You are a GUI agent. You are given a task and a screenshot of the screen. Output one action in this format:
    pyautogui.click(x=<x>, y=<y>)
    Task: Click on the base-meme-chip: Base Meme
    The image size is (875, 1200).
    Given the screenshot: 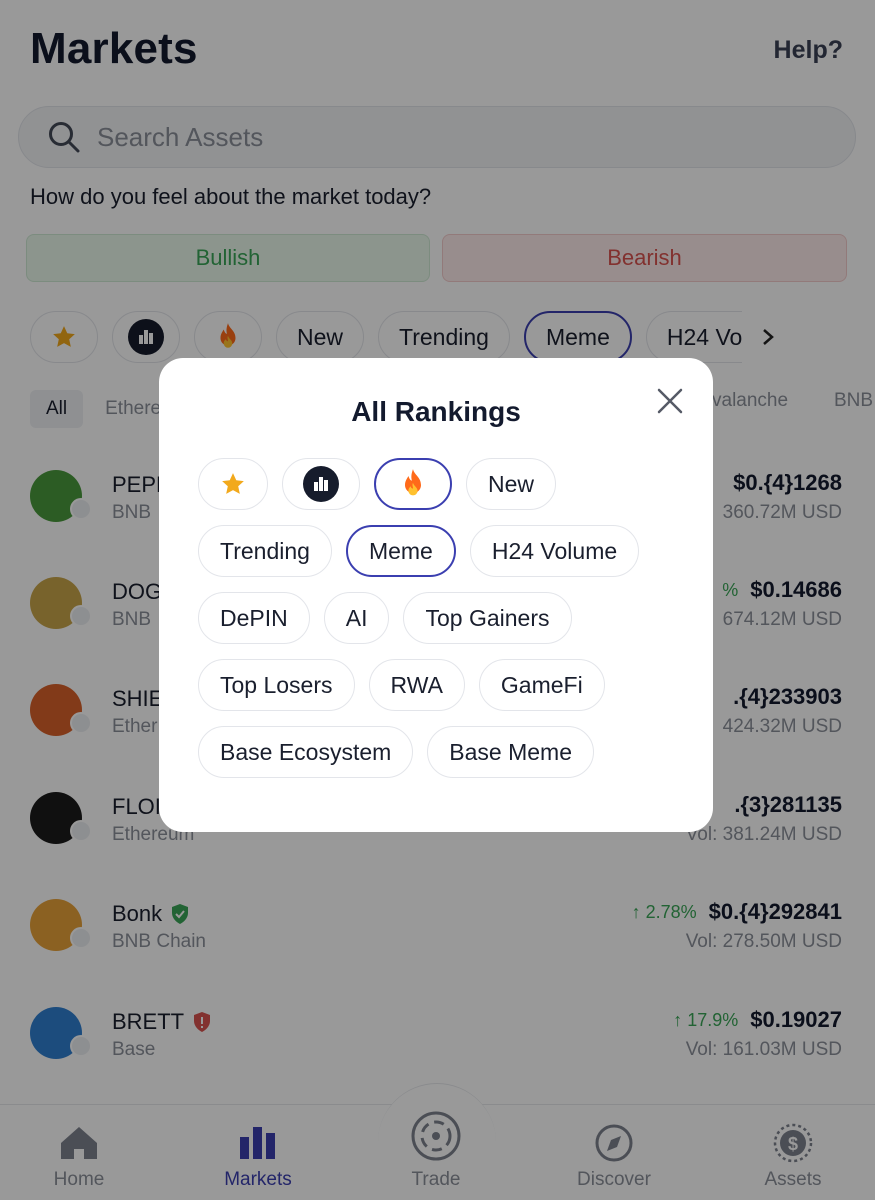 What is the action you would take?
    pyautogui.click(x=511, y=752)
    